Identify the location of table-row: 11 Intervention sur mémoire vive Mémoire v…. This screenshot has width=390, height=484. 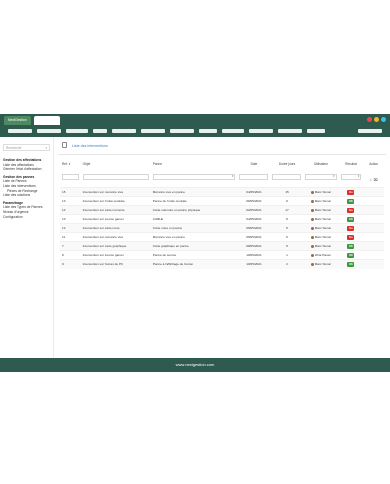
(222, 237).